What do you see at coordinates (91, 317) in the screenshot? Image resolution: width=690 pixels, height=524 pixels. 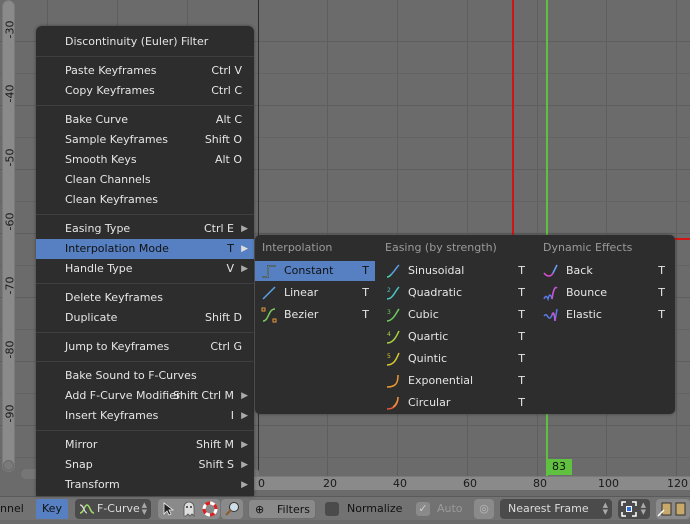 I see `item-label: Duplicate` at bounding box center [91, 317].